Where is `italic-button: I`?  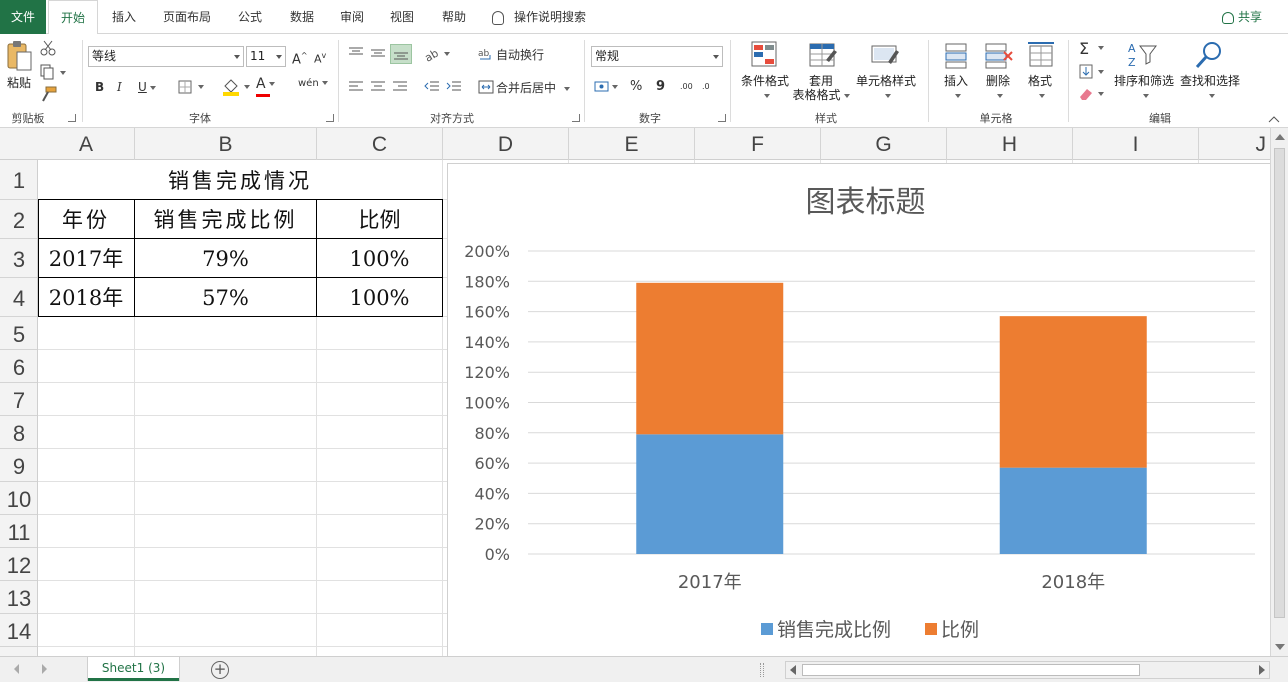 italic-button: I is located at coordinates (119, 87).